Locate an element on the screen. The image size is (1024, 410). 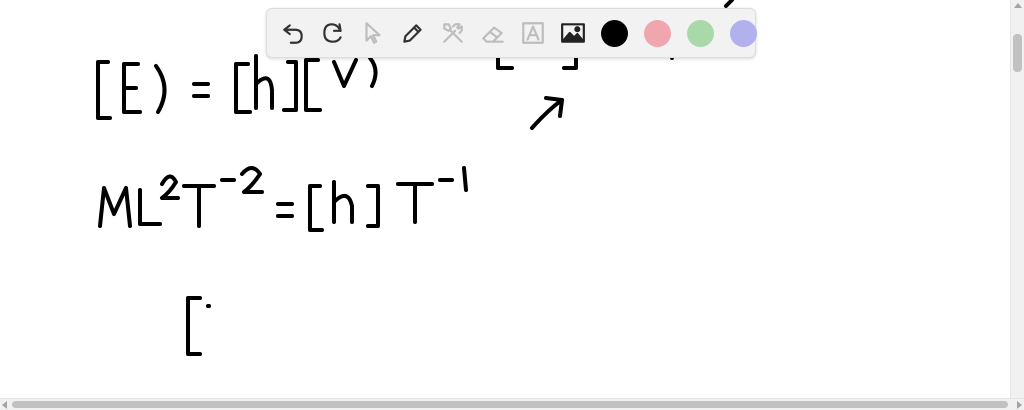
pointer-icon is located at coordinates (373, 33).